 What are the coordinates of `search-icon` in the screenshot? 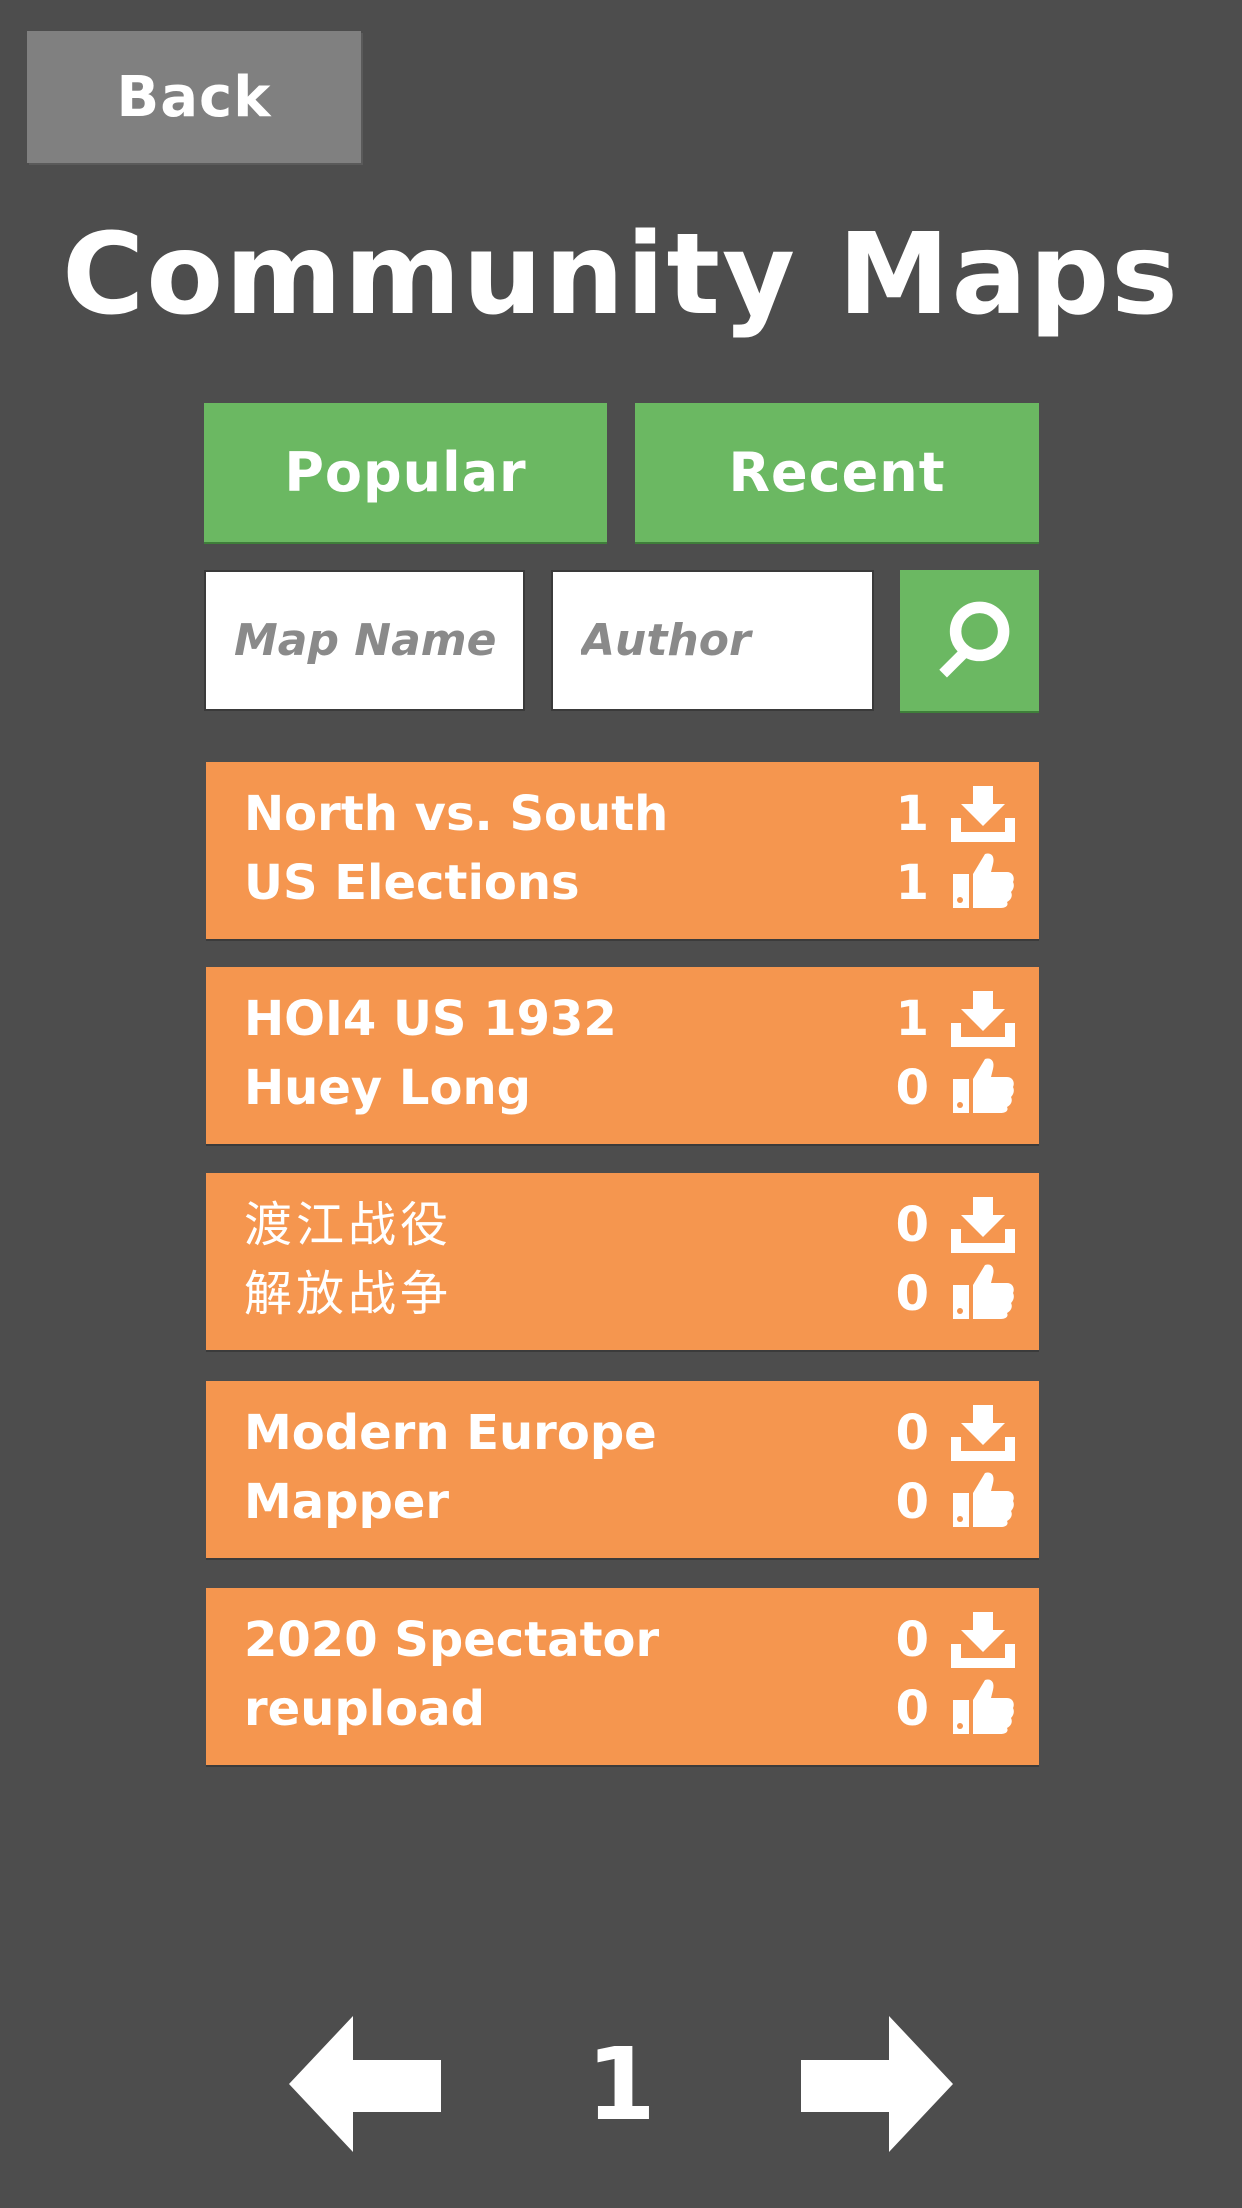 It's located at (973, 639).